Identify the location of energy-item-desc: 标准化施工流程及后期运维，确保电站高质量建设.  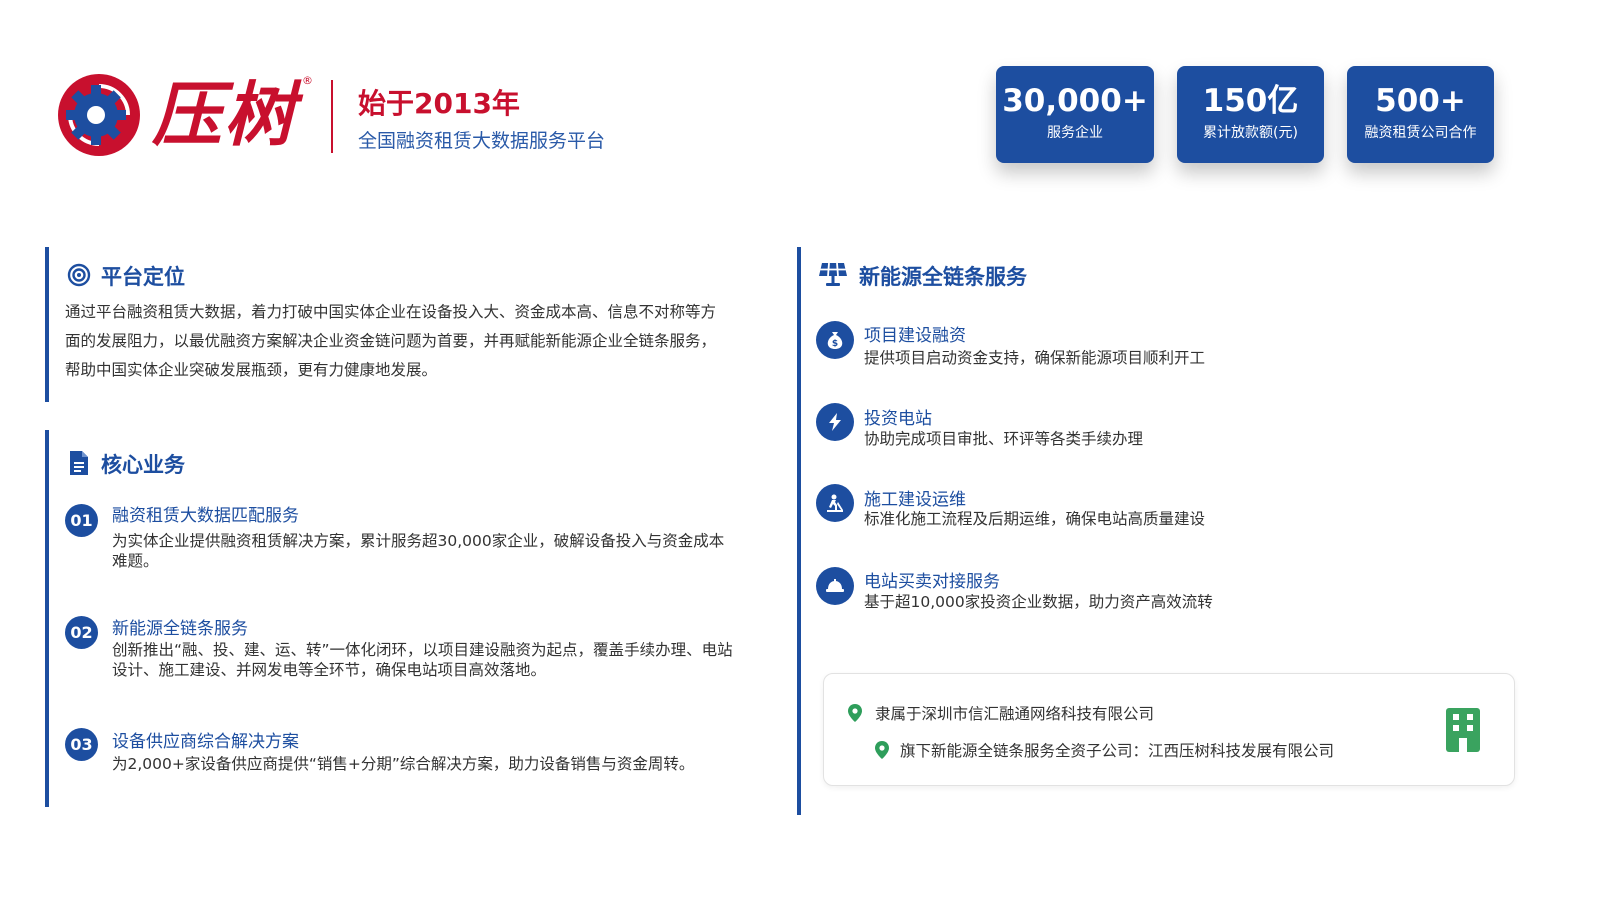
(1035, 519).